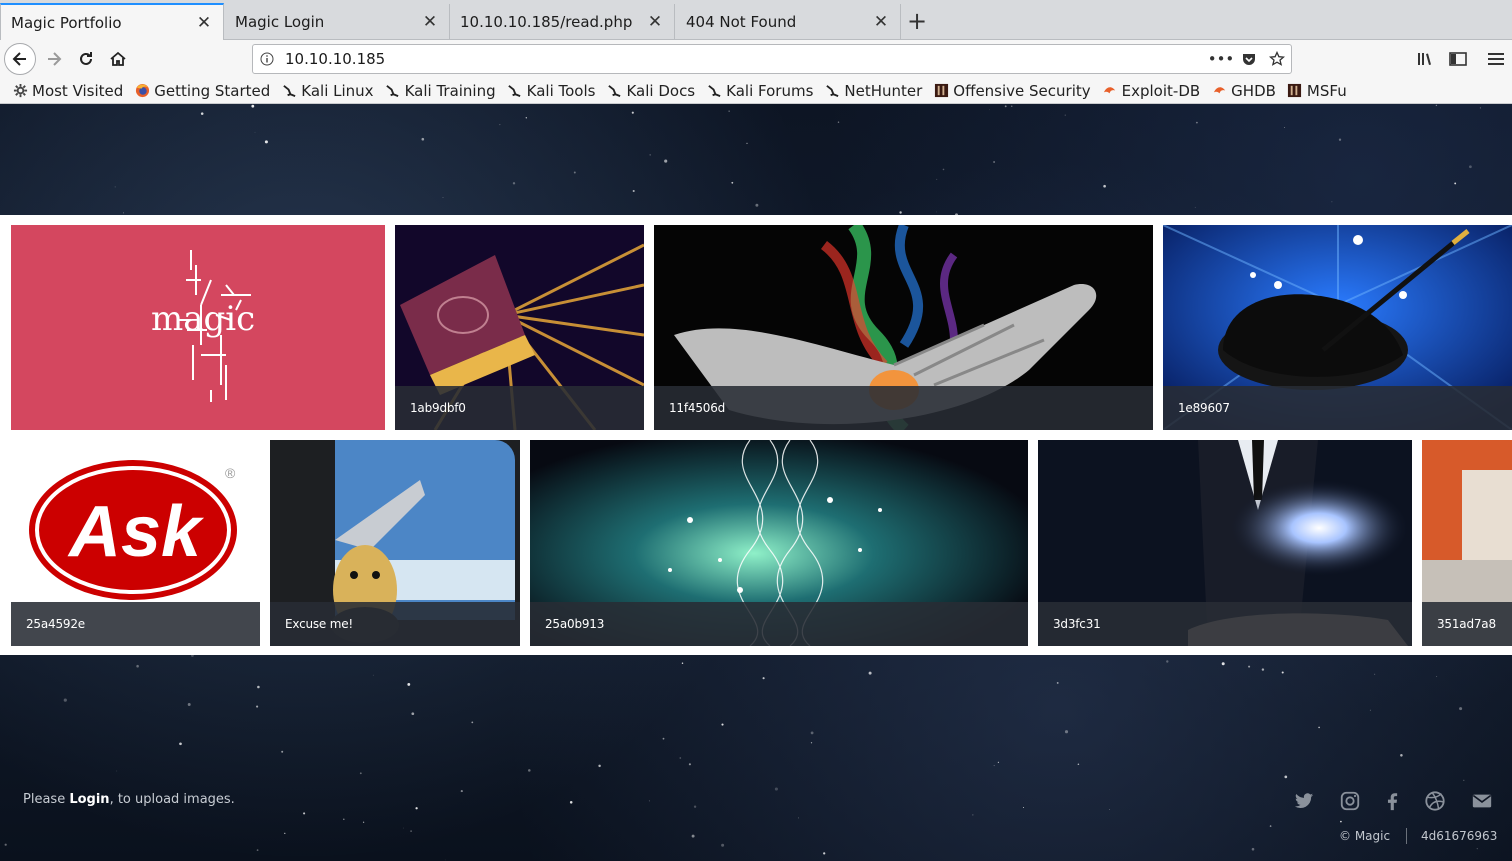 The image size is (1512, 861). Describe the element at coordinates (267, 59) in the screenshot. I see `info-icon` at that location.